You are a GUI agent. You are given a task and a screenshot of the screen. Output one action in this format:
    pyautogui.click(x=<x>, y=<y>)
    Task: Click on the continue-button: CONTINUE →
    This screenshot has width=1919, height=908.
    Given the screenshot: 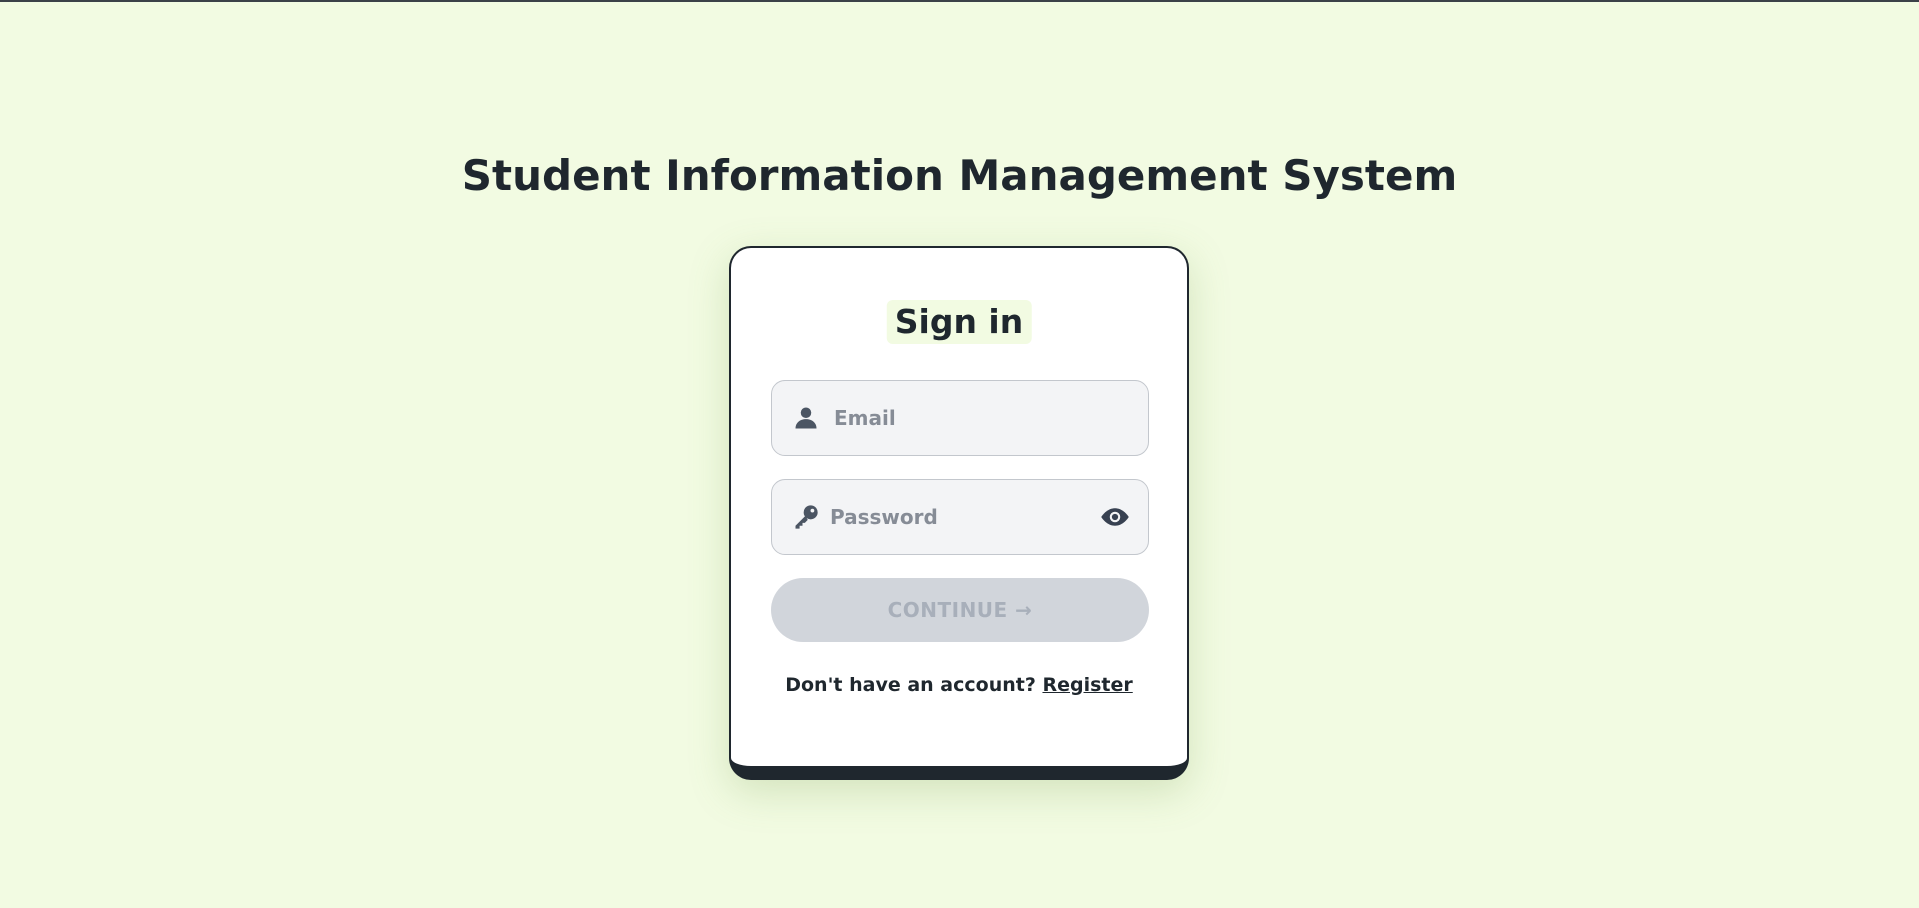 What is the action you would take?
    pyautogui.click(x=960, y=610)
    